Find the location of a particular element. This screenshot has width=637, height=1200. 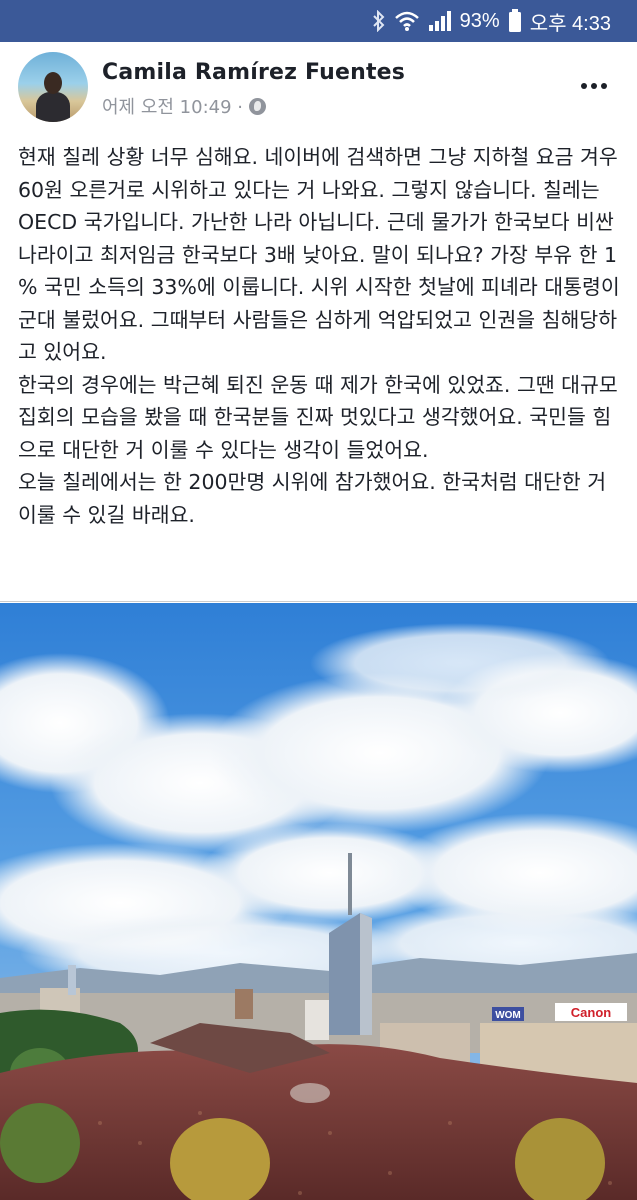

divider is located at coordinates (318, 601).